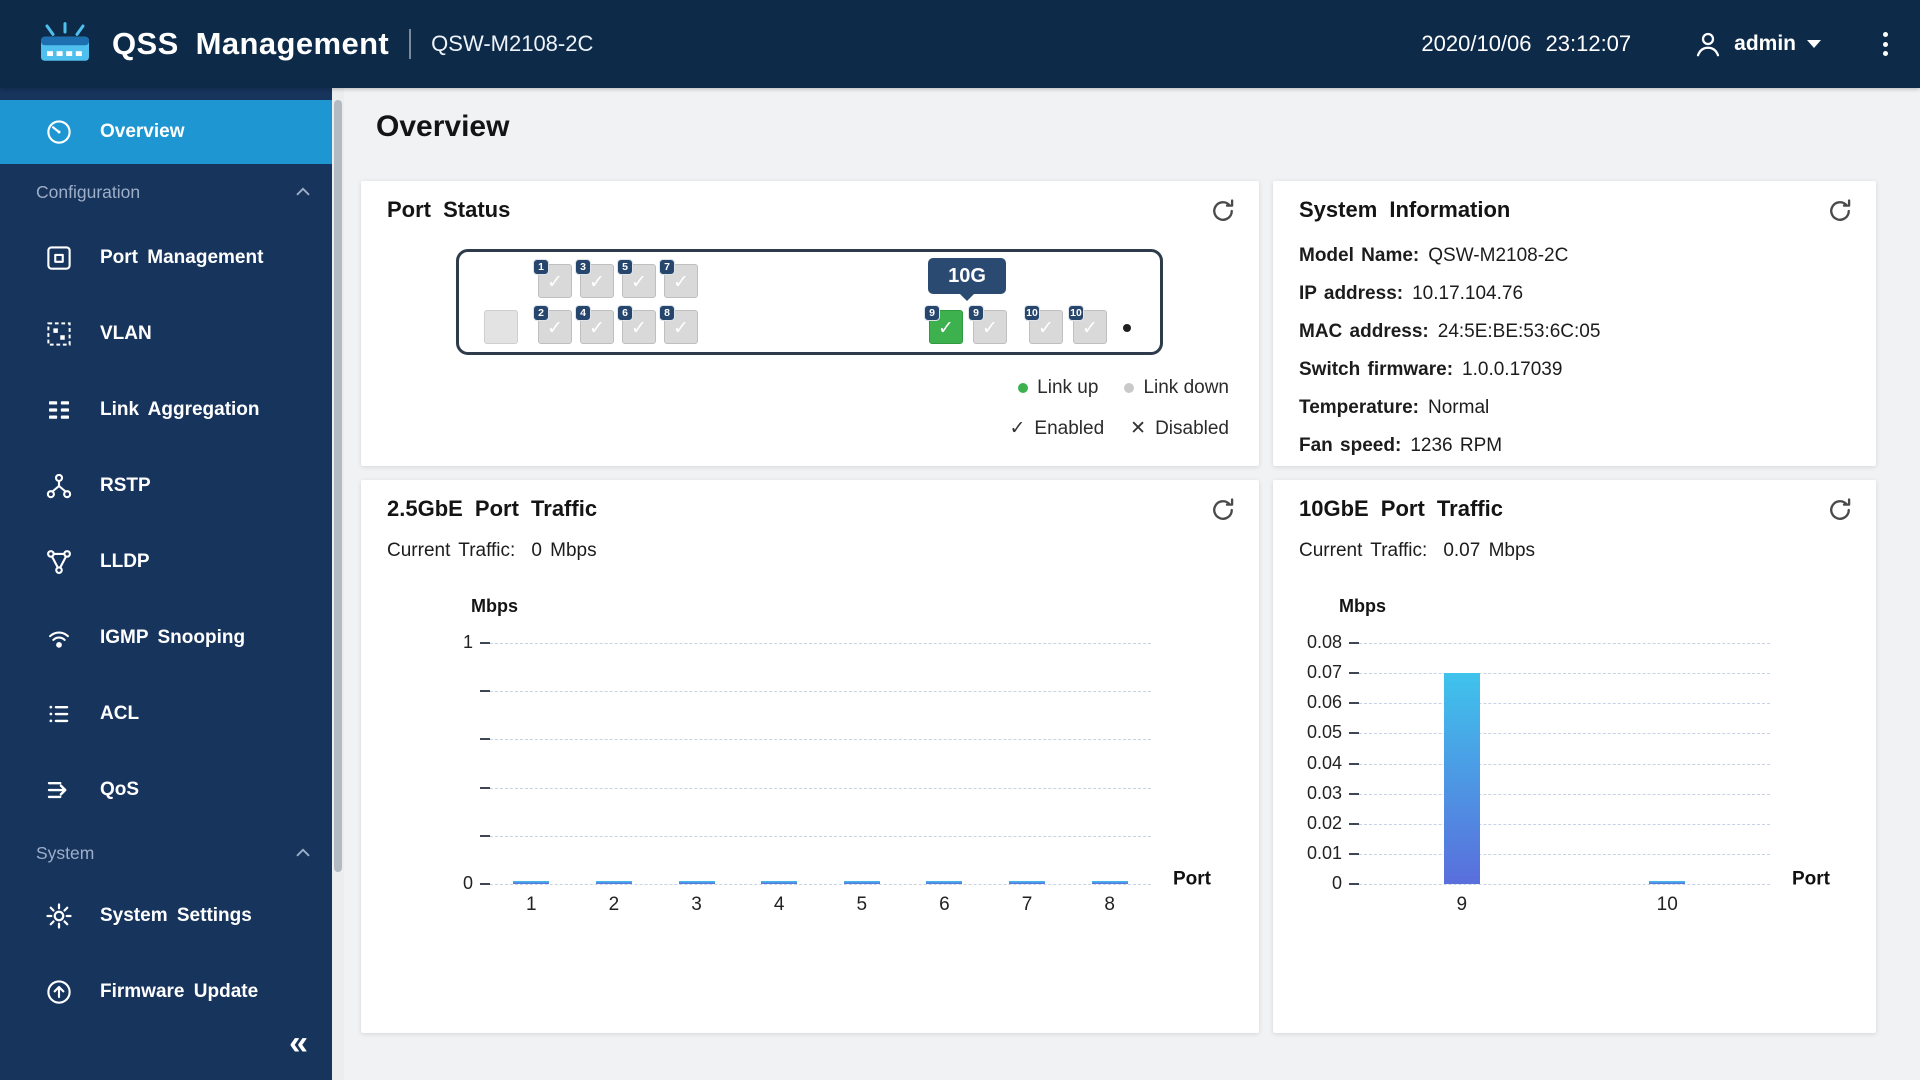 The height and width of the screenshot is (1080, 1920). What do you see at coordinates (1362, 606) in the screenshot?
I see `y-axis-title: Mbps` at bounding box center [1362, 606].